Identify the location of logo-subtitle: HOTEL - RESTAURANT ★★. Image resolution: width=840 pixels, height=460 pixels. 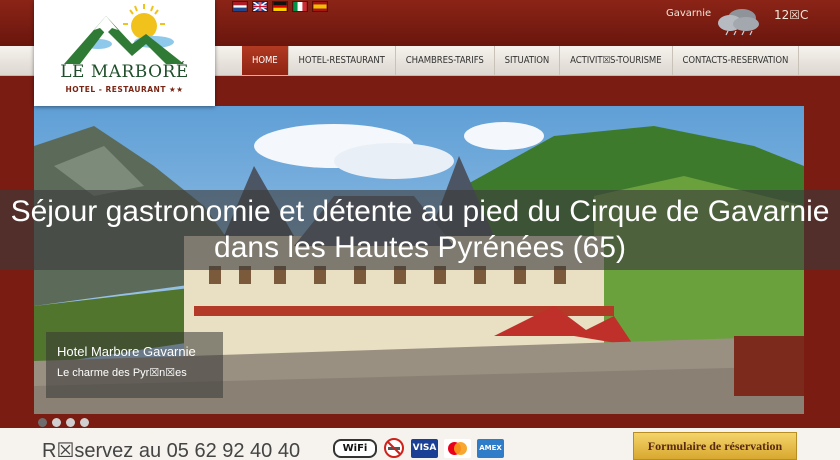
(124, 89).